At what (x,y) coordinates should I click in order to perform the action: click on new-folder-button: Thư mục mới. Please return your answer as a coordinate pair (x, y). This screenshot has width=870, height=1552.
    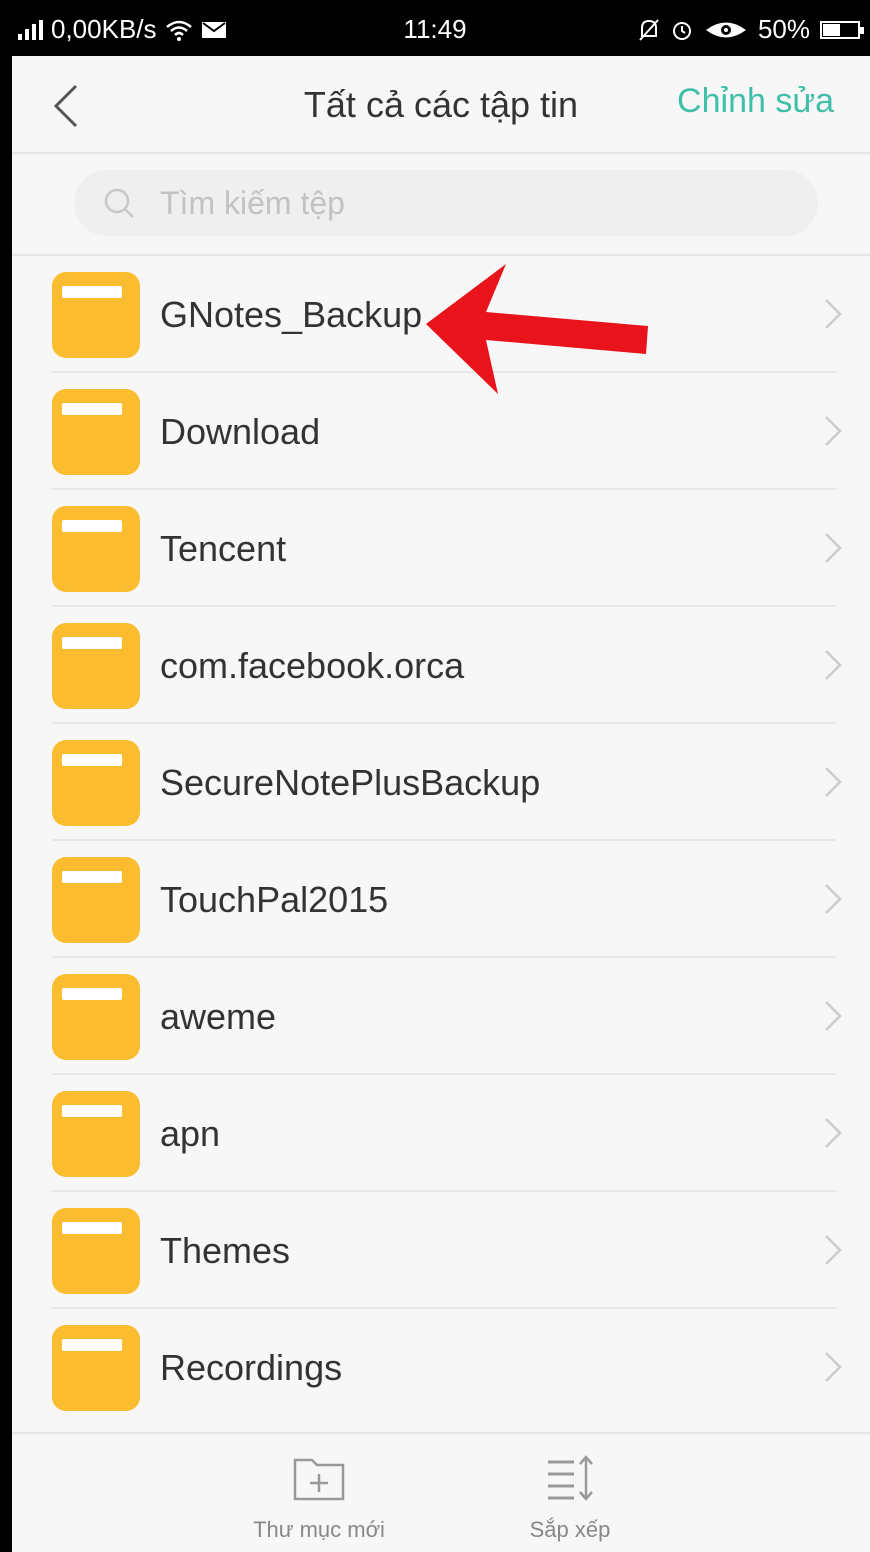
    Looking at the image, I should click on (319, 1498).